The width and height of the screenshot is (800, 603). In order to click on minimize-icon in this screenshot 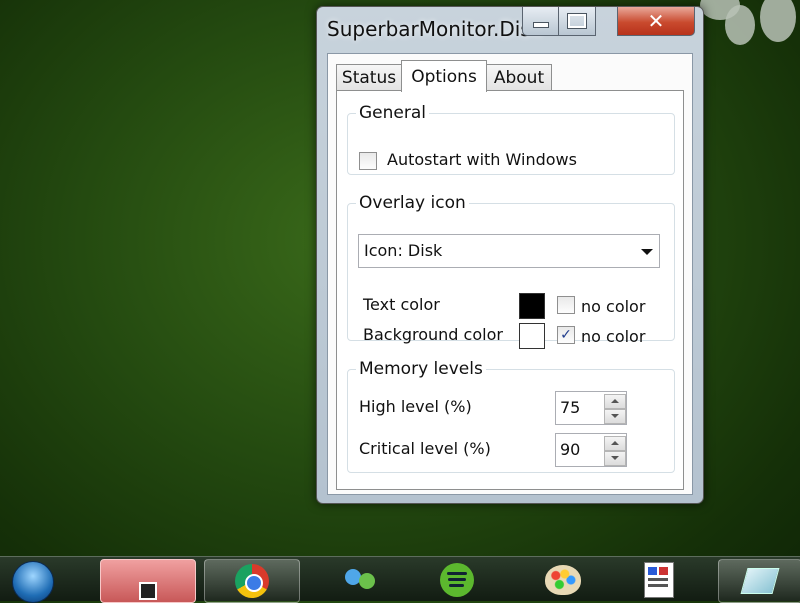, I will do `click(541, 25)`.